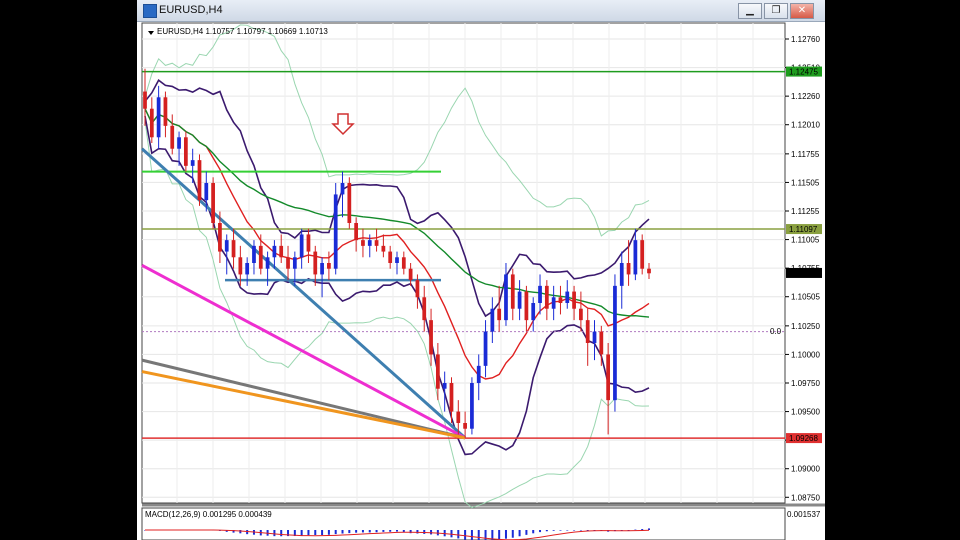 The image size is (960, 540). What do you see at coordinates (805, 354) in the screenshot?
I see `axis-tick-label: 1.10000` at bounding box center [805, 354].